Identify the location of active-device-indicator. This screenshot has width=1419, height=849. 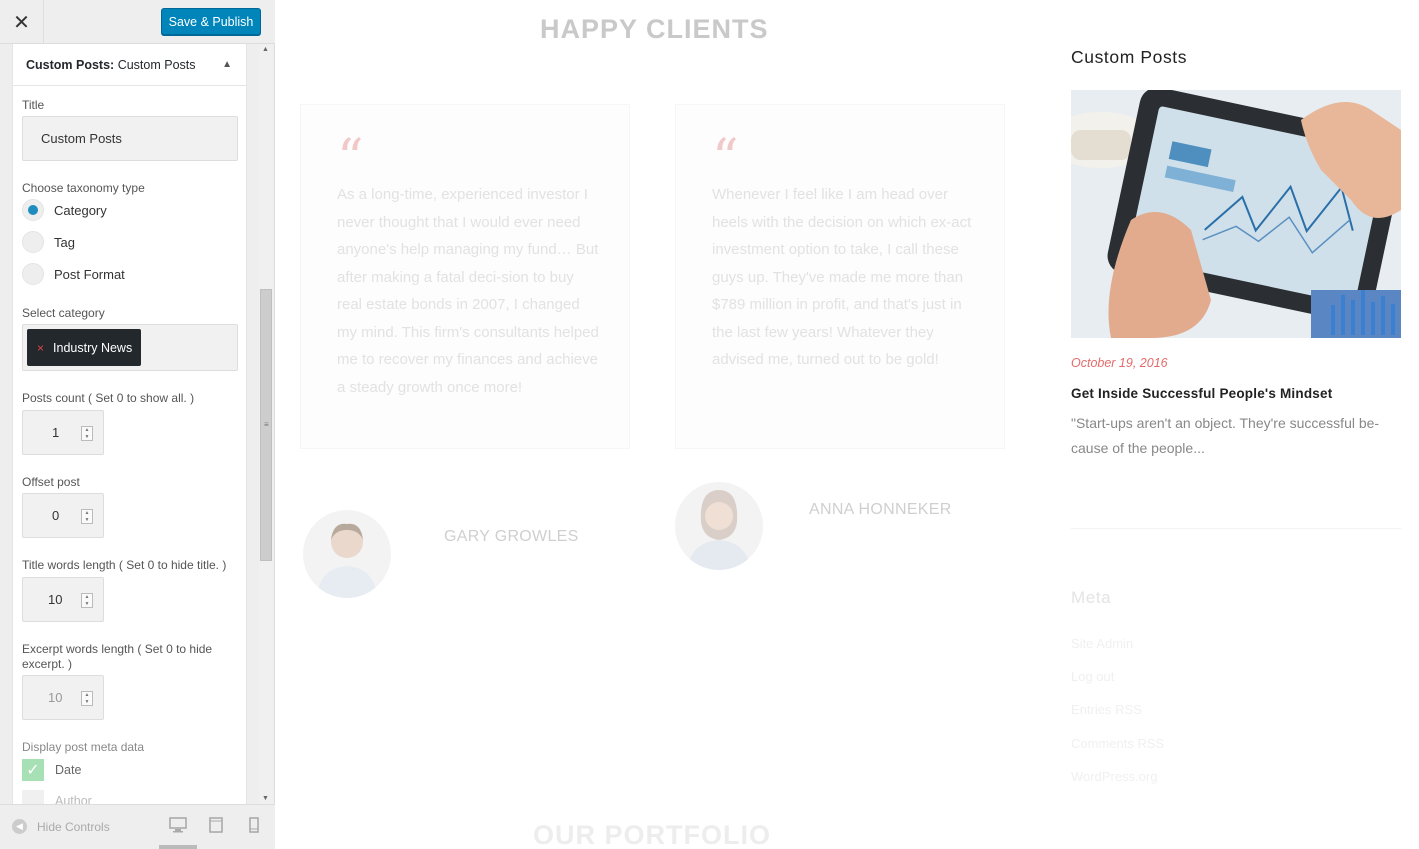
(178, 847).